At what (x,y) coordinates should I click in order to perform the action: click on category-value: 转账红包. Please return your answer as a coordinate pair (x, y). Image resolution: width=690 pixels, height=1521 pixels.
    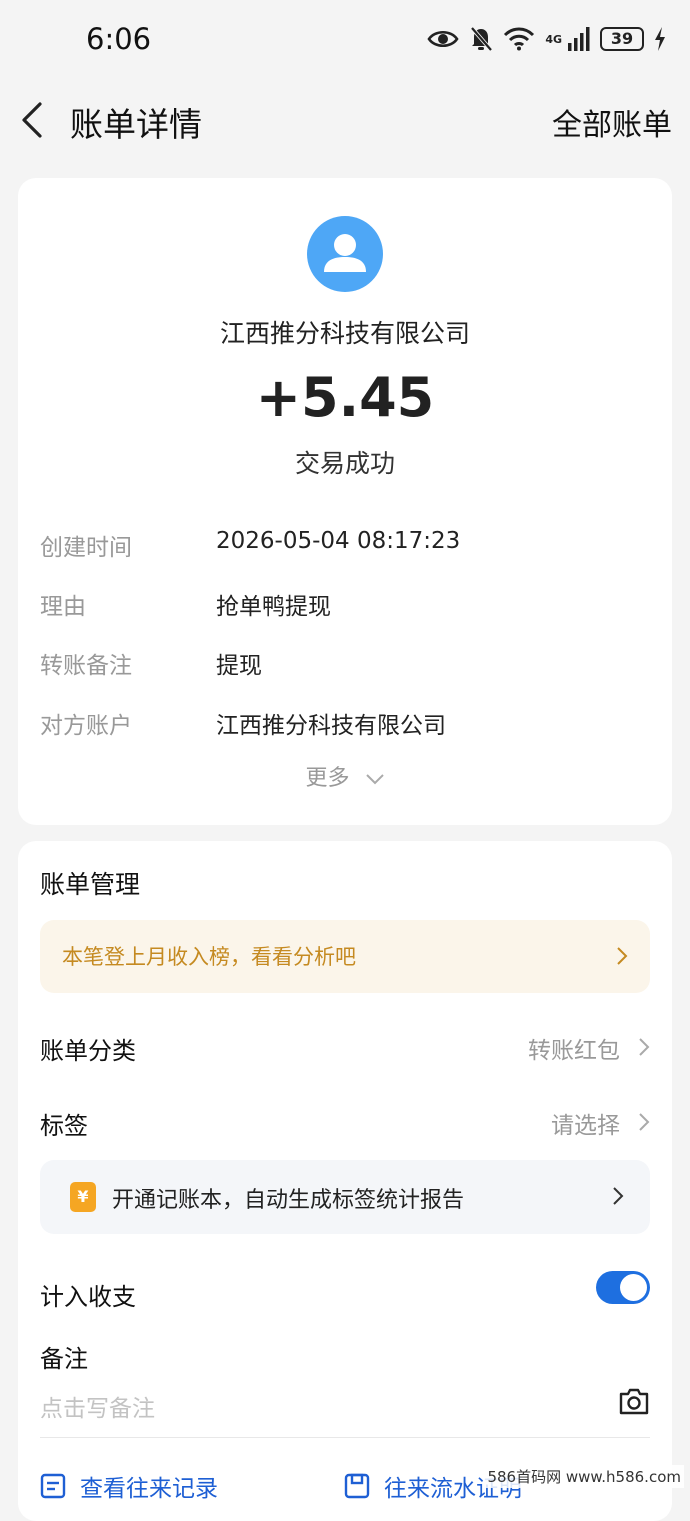
    Looking at the image, I should click on (574, 1051).